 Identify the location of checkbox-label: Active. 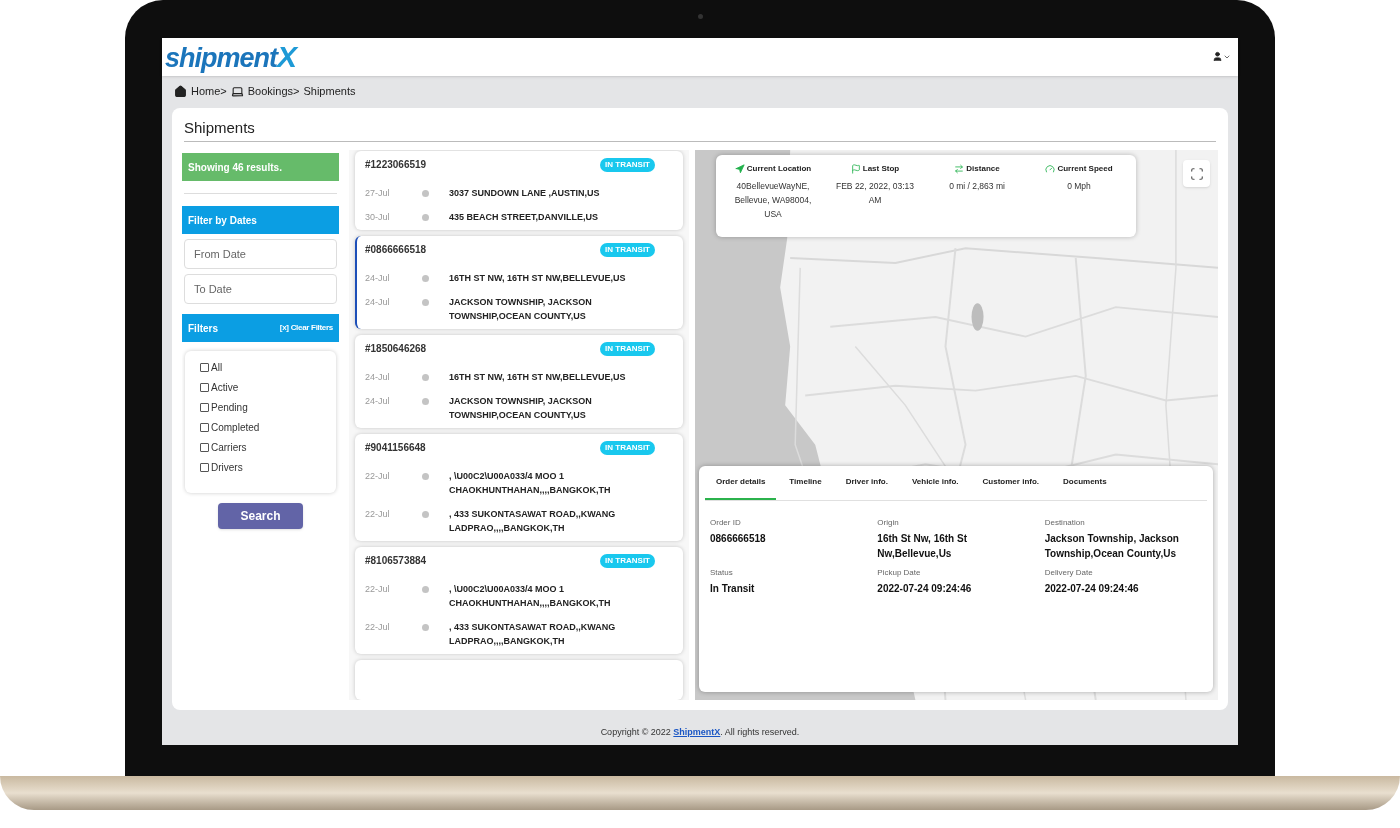
(225, 388).